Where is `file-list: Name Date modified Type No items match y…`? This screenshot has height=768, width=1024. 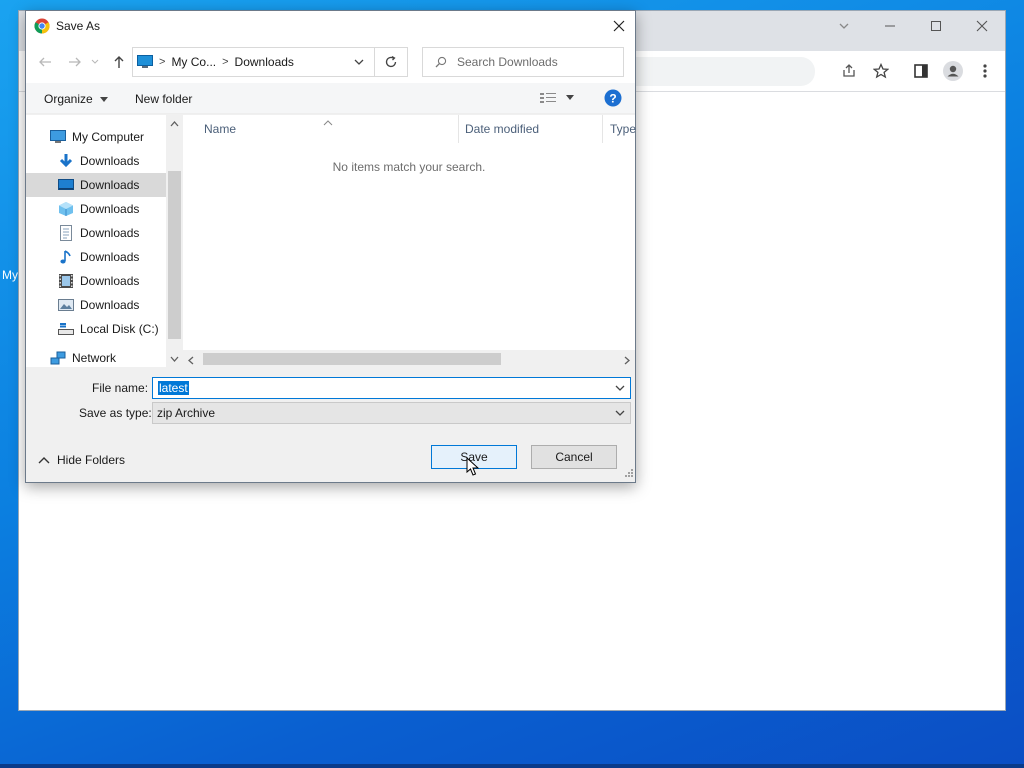 file-list: Name Date modified Type No items match y… is located at coordinates (409, 241).